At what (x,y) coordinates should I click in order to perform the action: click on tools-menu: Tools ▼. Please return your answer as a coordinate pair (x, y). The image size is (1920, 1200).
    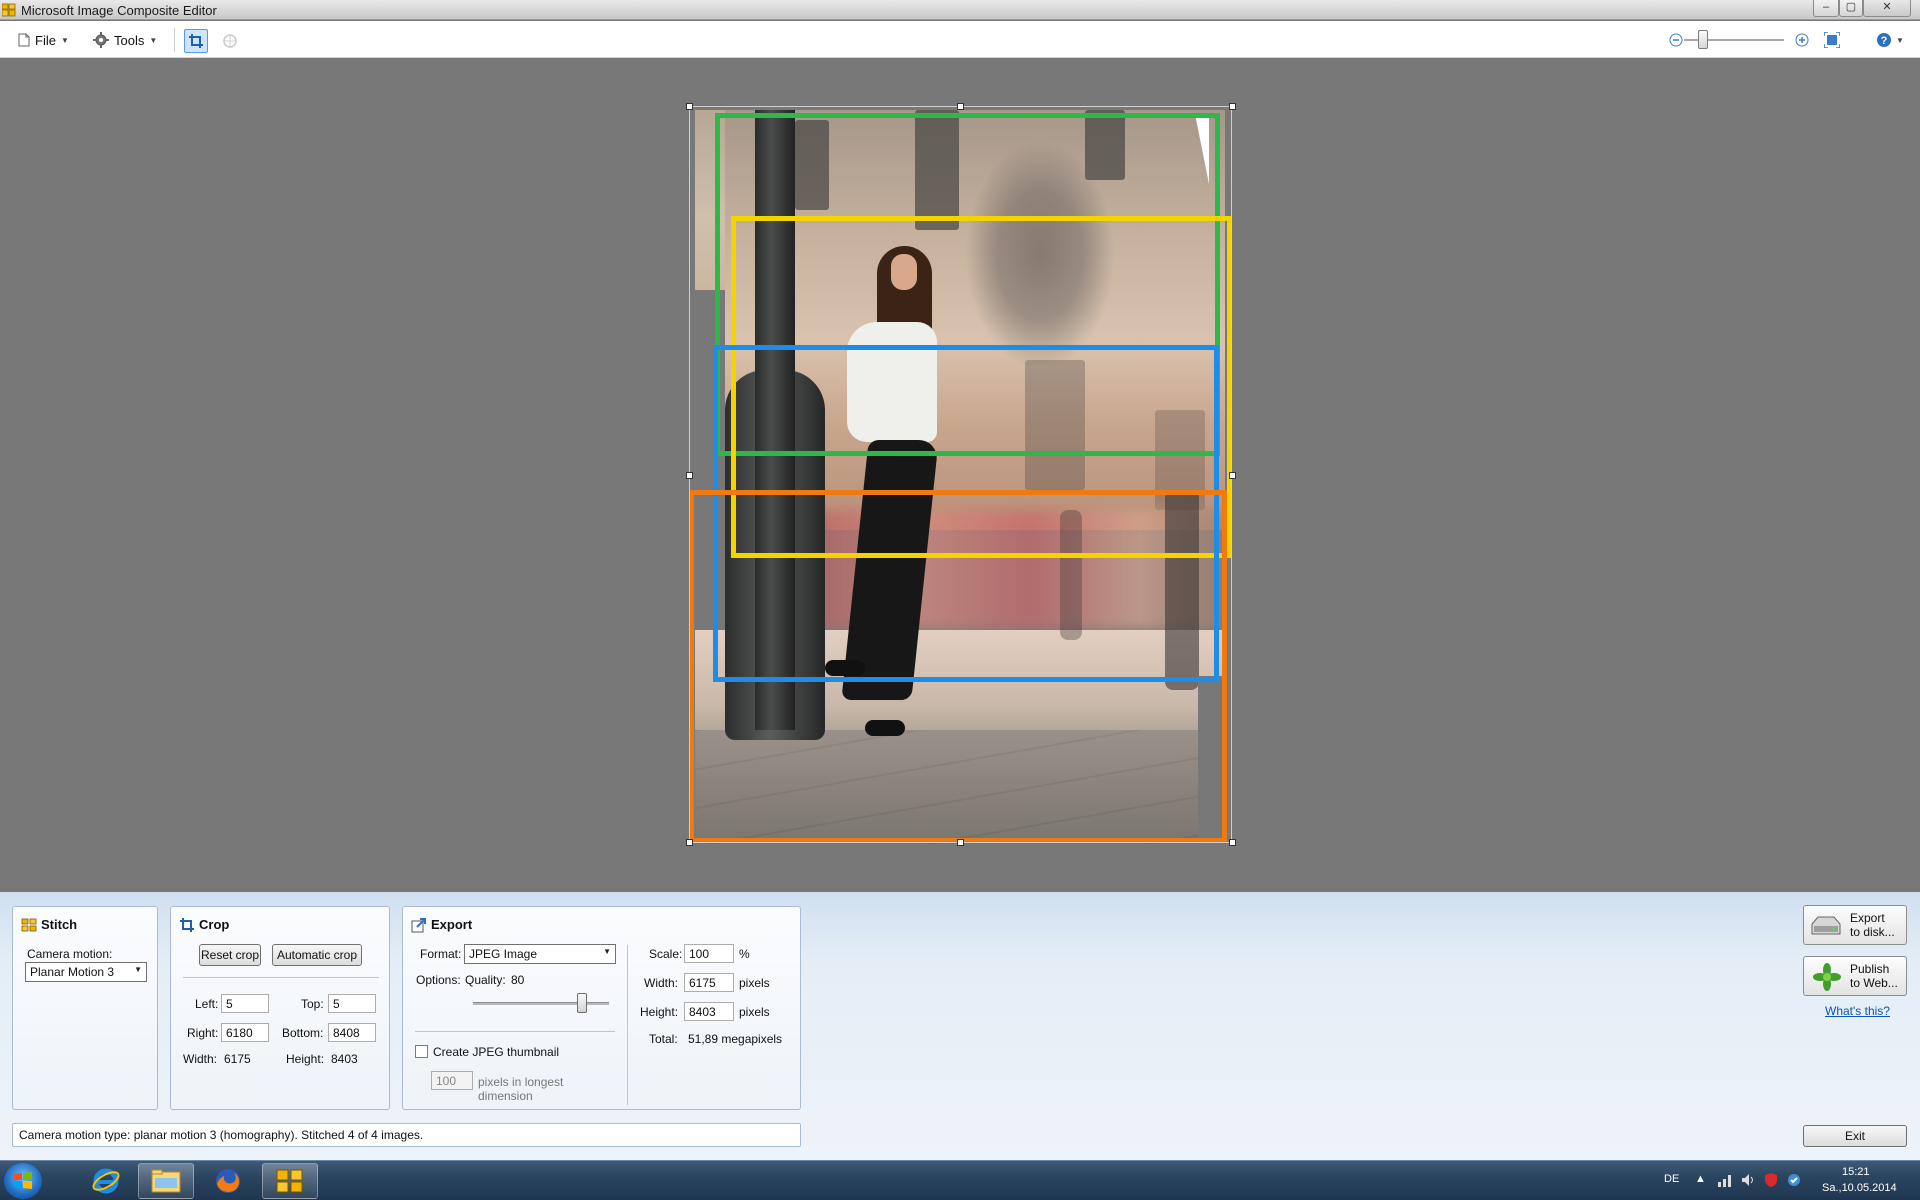
    Looking at the image, I should click on (125, 40).